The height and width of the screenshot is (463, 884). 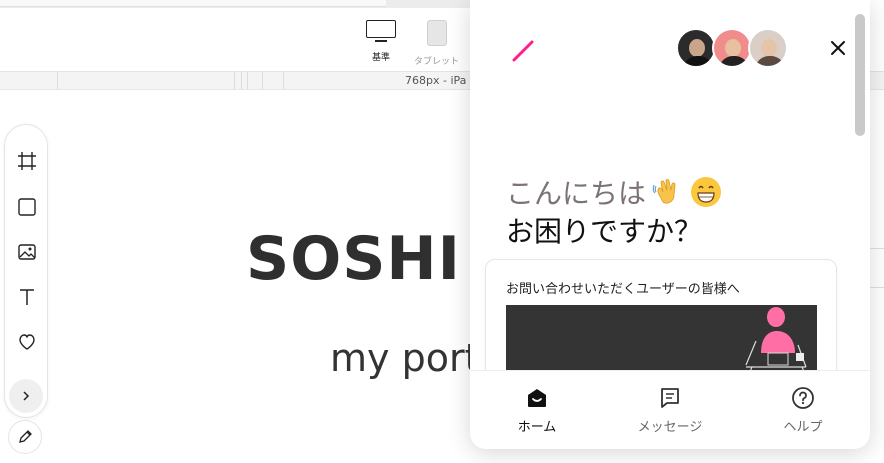 I want to click on card-title: お問い合わせいただくユーザーの皆様へ, so click(x=623, y=289).